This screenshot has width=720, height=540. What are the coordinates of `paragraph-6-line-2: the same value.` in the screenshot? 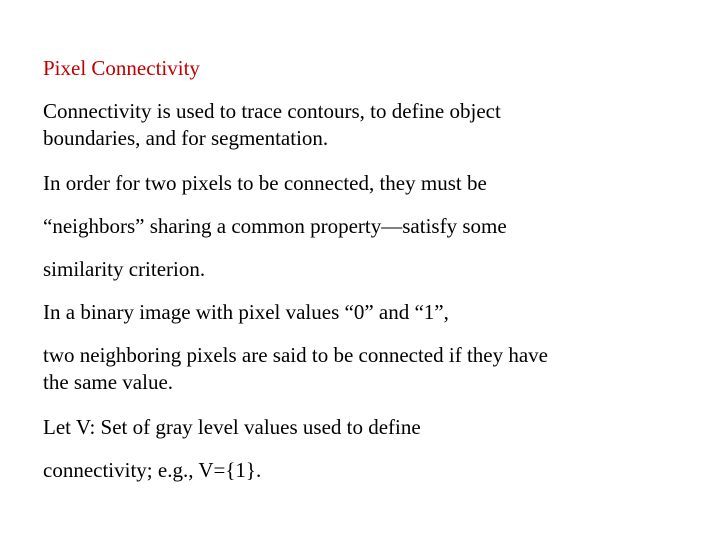 It's located at (108, 382).